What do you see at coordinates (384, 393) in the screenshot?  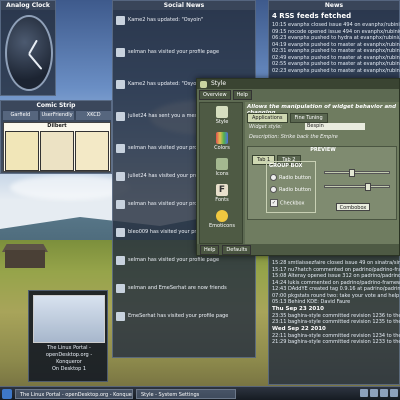 I see `battery-icon` at bounding box center [384, 393].